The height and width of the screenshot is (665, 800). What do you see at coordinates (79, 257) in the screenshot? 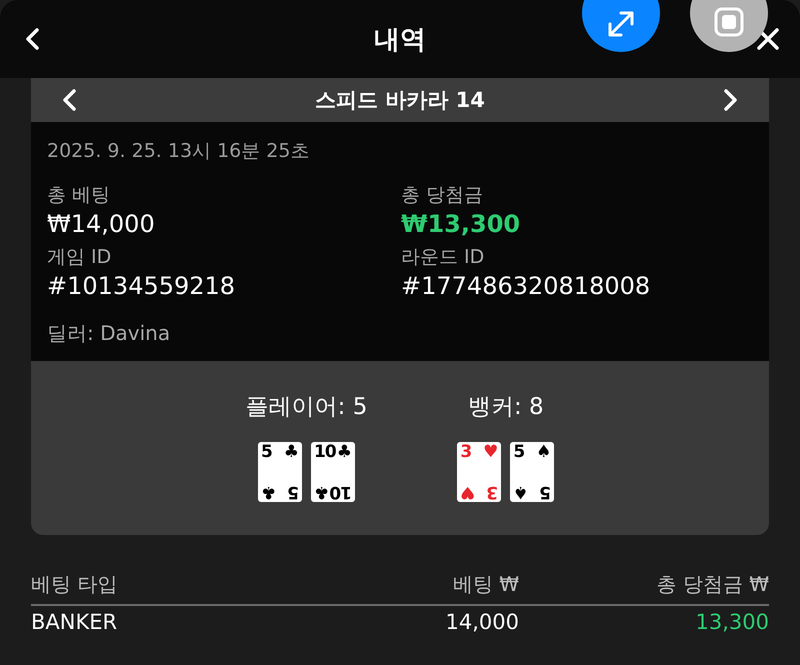
I see `field-label: 게임 ID` at bounding box center [79, 257].